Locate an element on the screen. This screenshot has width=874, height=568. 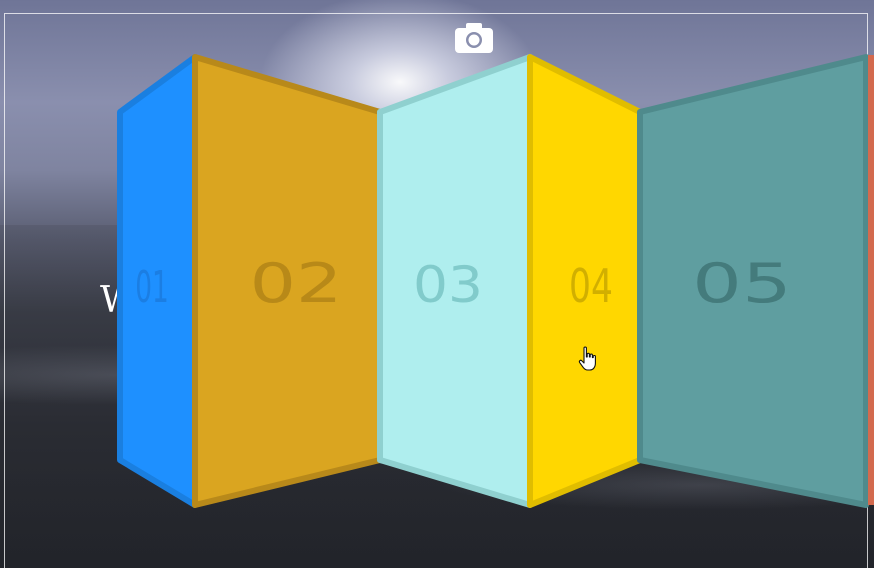
hand-pointer-icon is located at coordinates (587, 358).